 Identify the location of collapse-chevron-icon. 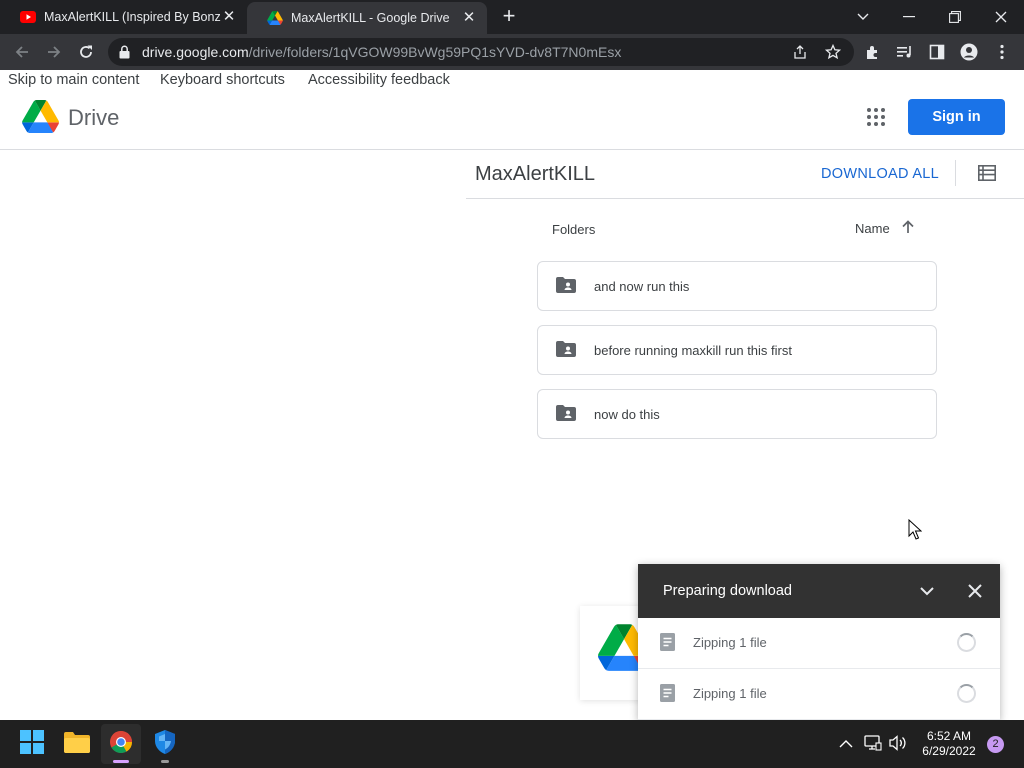
(927, 593).